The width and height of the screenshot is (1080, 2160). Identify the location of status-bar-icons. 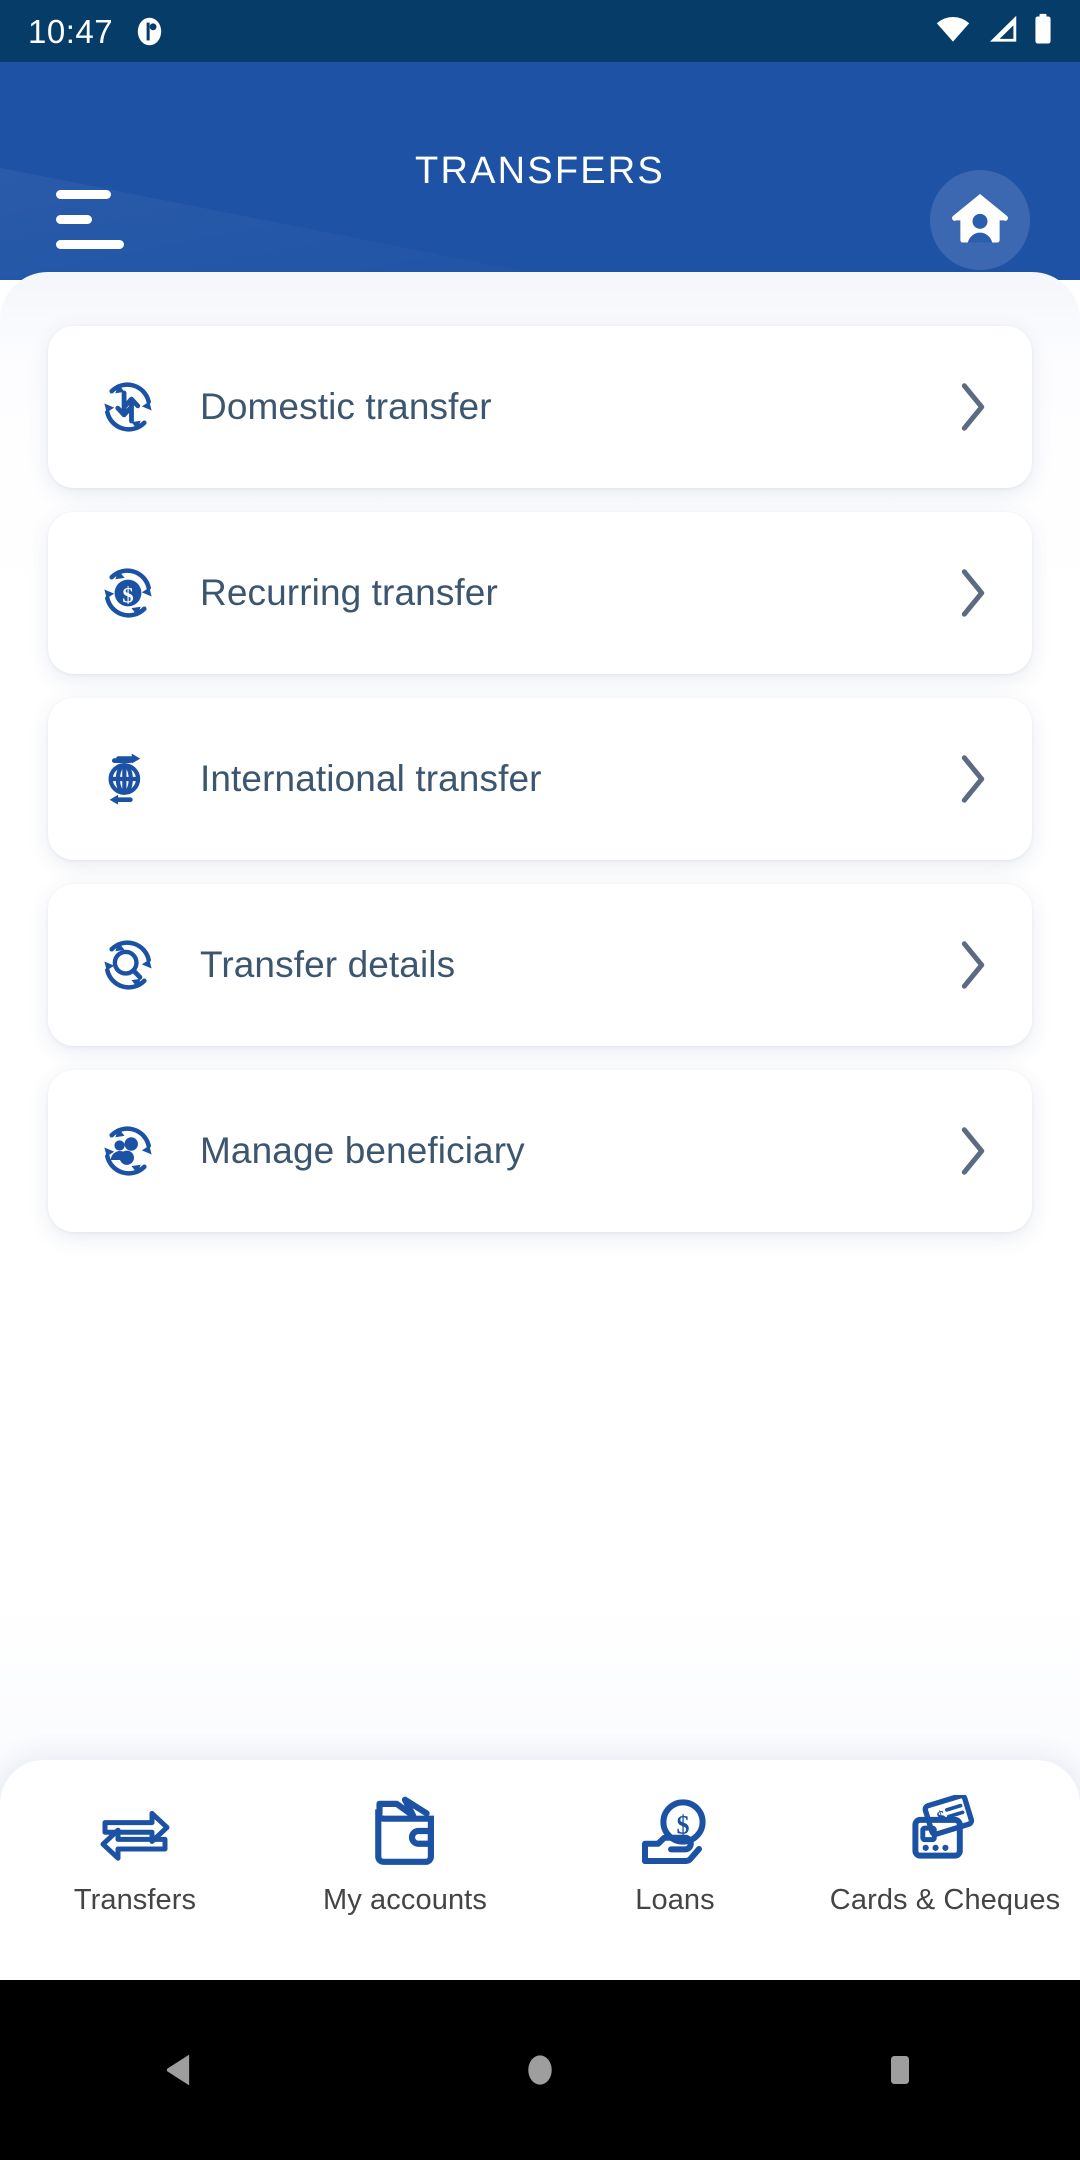
(994, 31).